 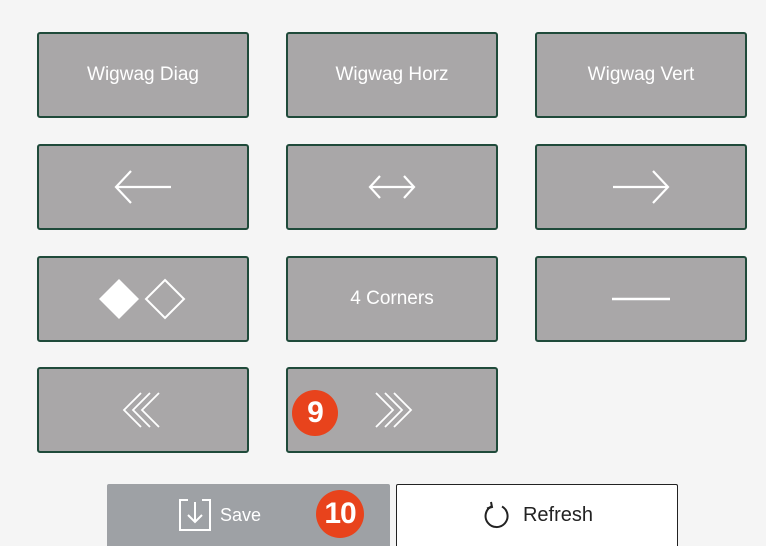 What do you see at coordinates (496, 514) in the screenshot?
I see `refresh-circular-arrow-icon` at bounding box center [496, 514].